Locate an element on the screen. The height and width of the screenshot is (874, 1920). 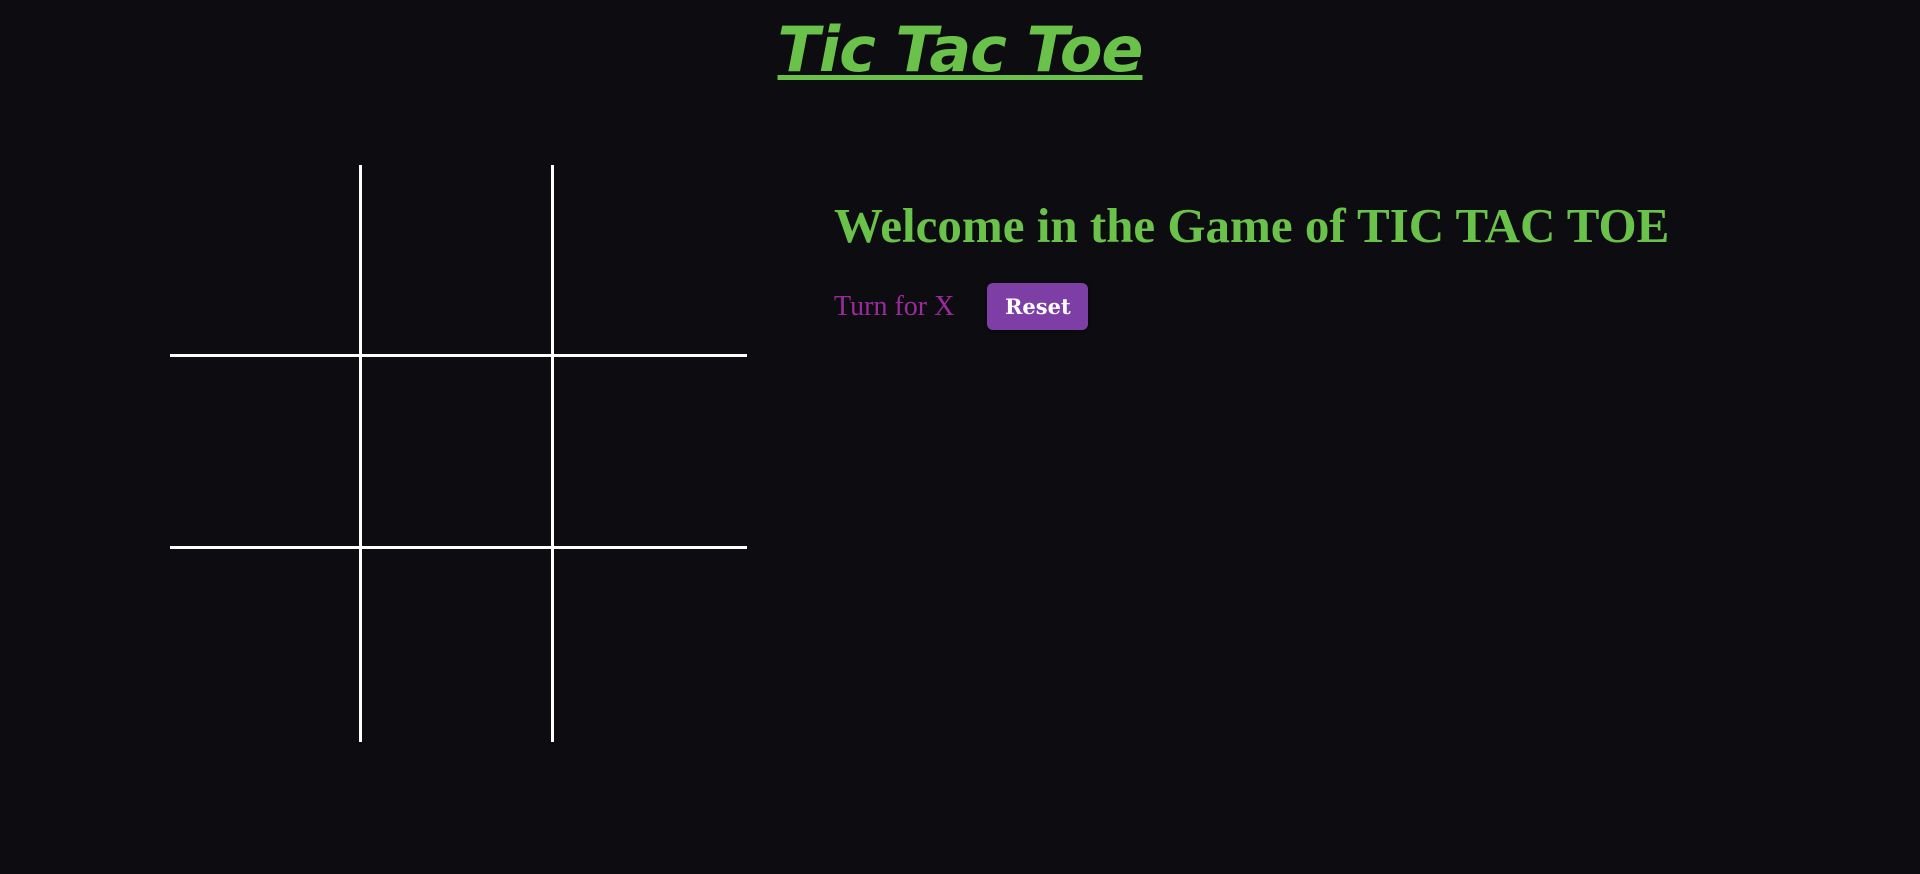
page-title: Tic Tac Toe is located at coordinates (960, 49).